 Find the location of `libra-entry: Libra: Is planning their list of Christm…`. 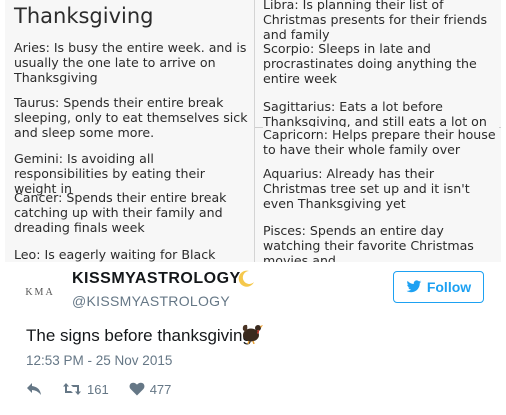

libra-entry: Libra: Is planning their list of Christm… is located at coordinates (375, 21).